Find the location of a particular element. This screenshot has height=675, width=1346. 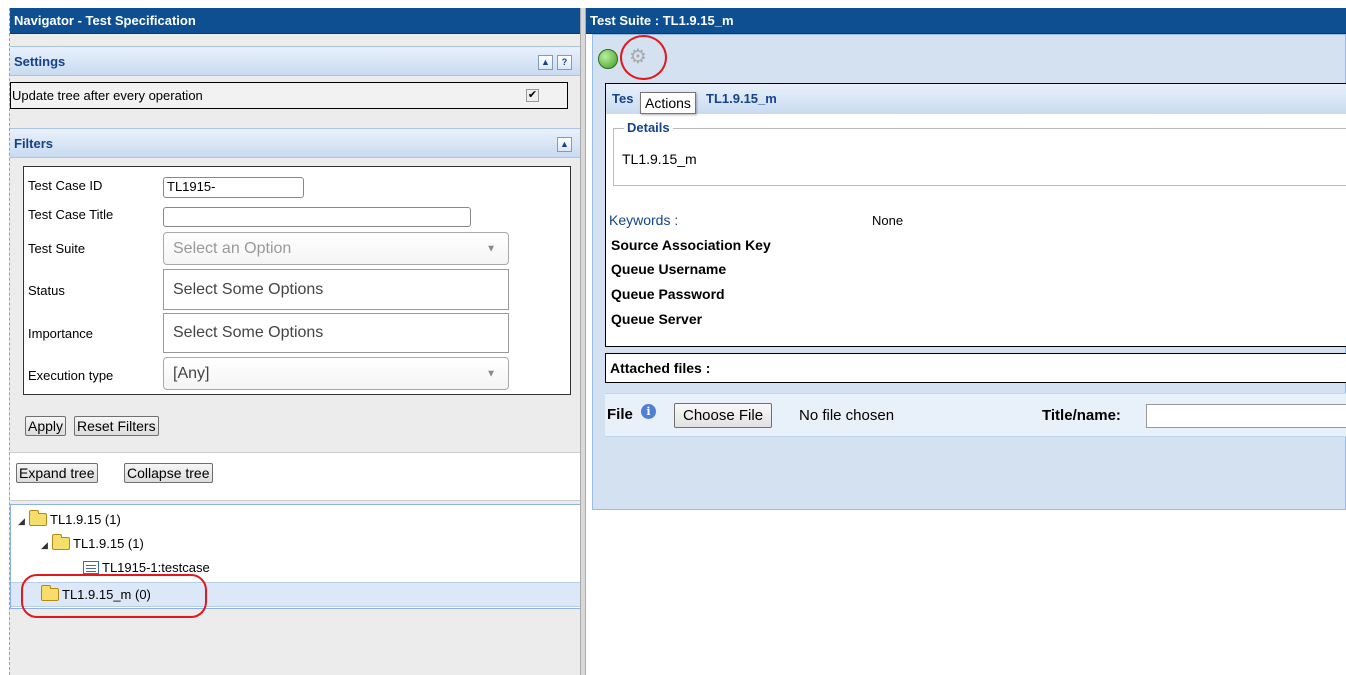

expand-tree-button: Expand tree is located at coordinates (57, 473).